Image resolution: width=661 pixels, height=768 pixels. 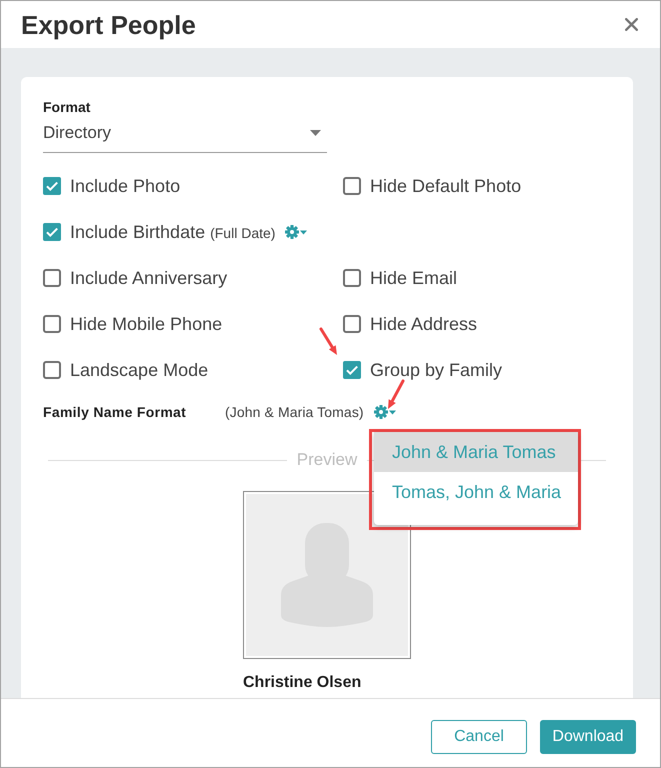 What do you see at coordinates (146, 324) in the screenshot?
I see `checkbox-label: Hide Mobile Phone` at bounding box center [146, 324].